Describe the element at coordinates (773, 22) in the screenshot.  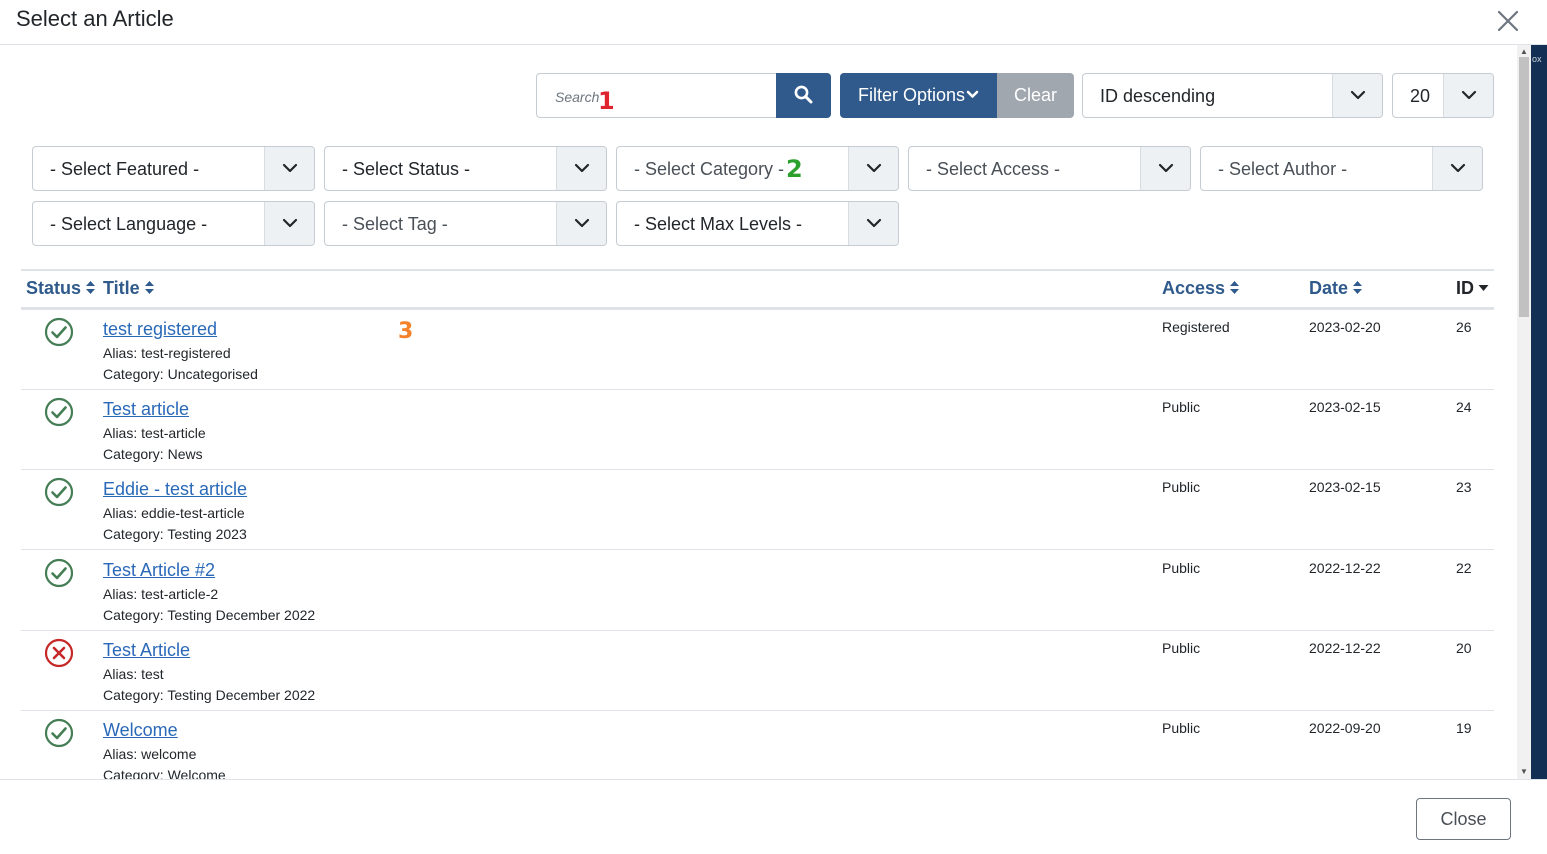
I see `modal-header: Select an Article` at that location.